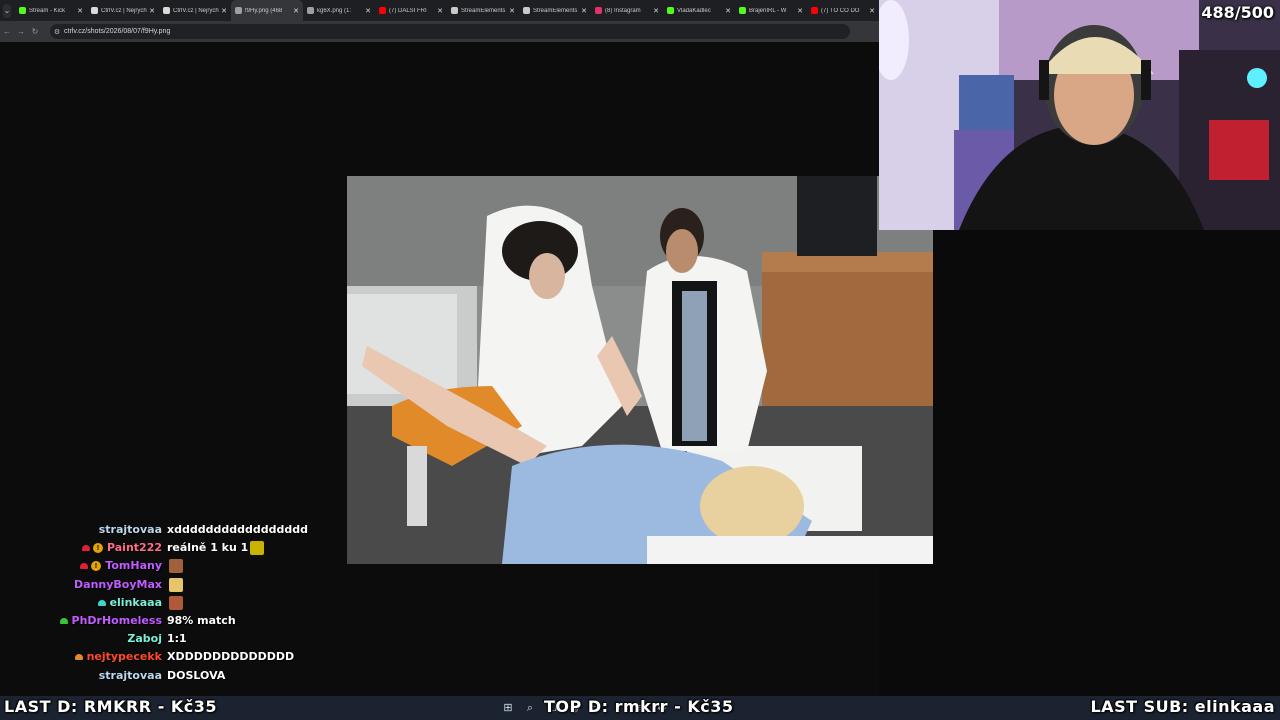  I want to click on chat-message: ! TomHany, so click(210, 566).